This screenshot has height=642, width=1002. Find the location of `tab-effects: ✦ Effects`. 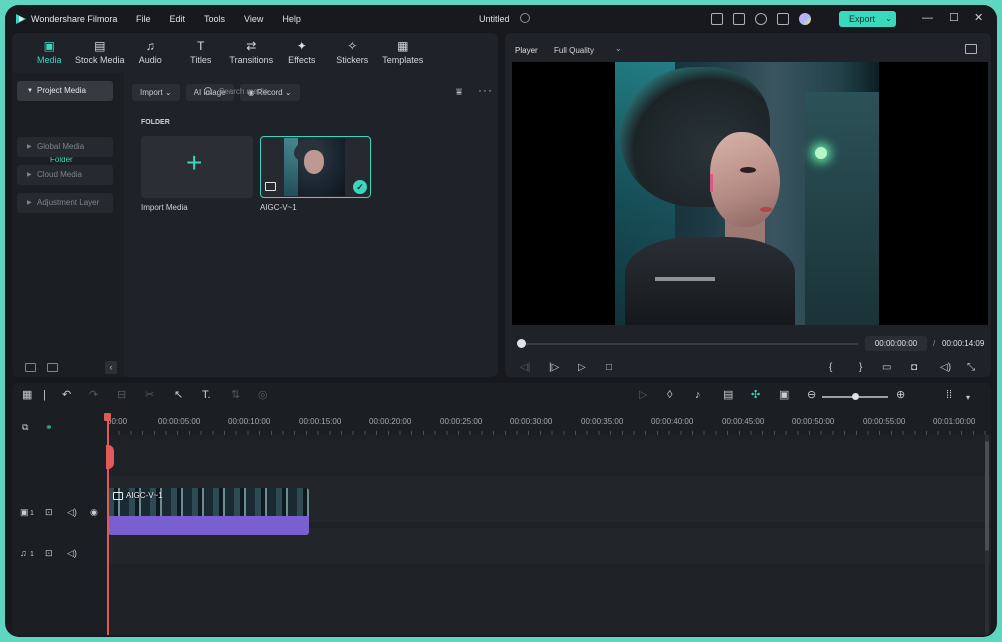

tab-effects: ✦ Effects is located at coordinates (302, 53).